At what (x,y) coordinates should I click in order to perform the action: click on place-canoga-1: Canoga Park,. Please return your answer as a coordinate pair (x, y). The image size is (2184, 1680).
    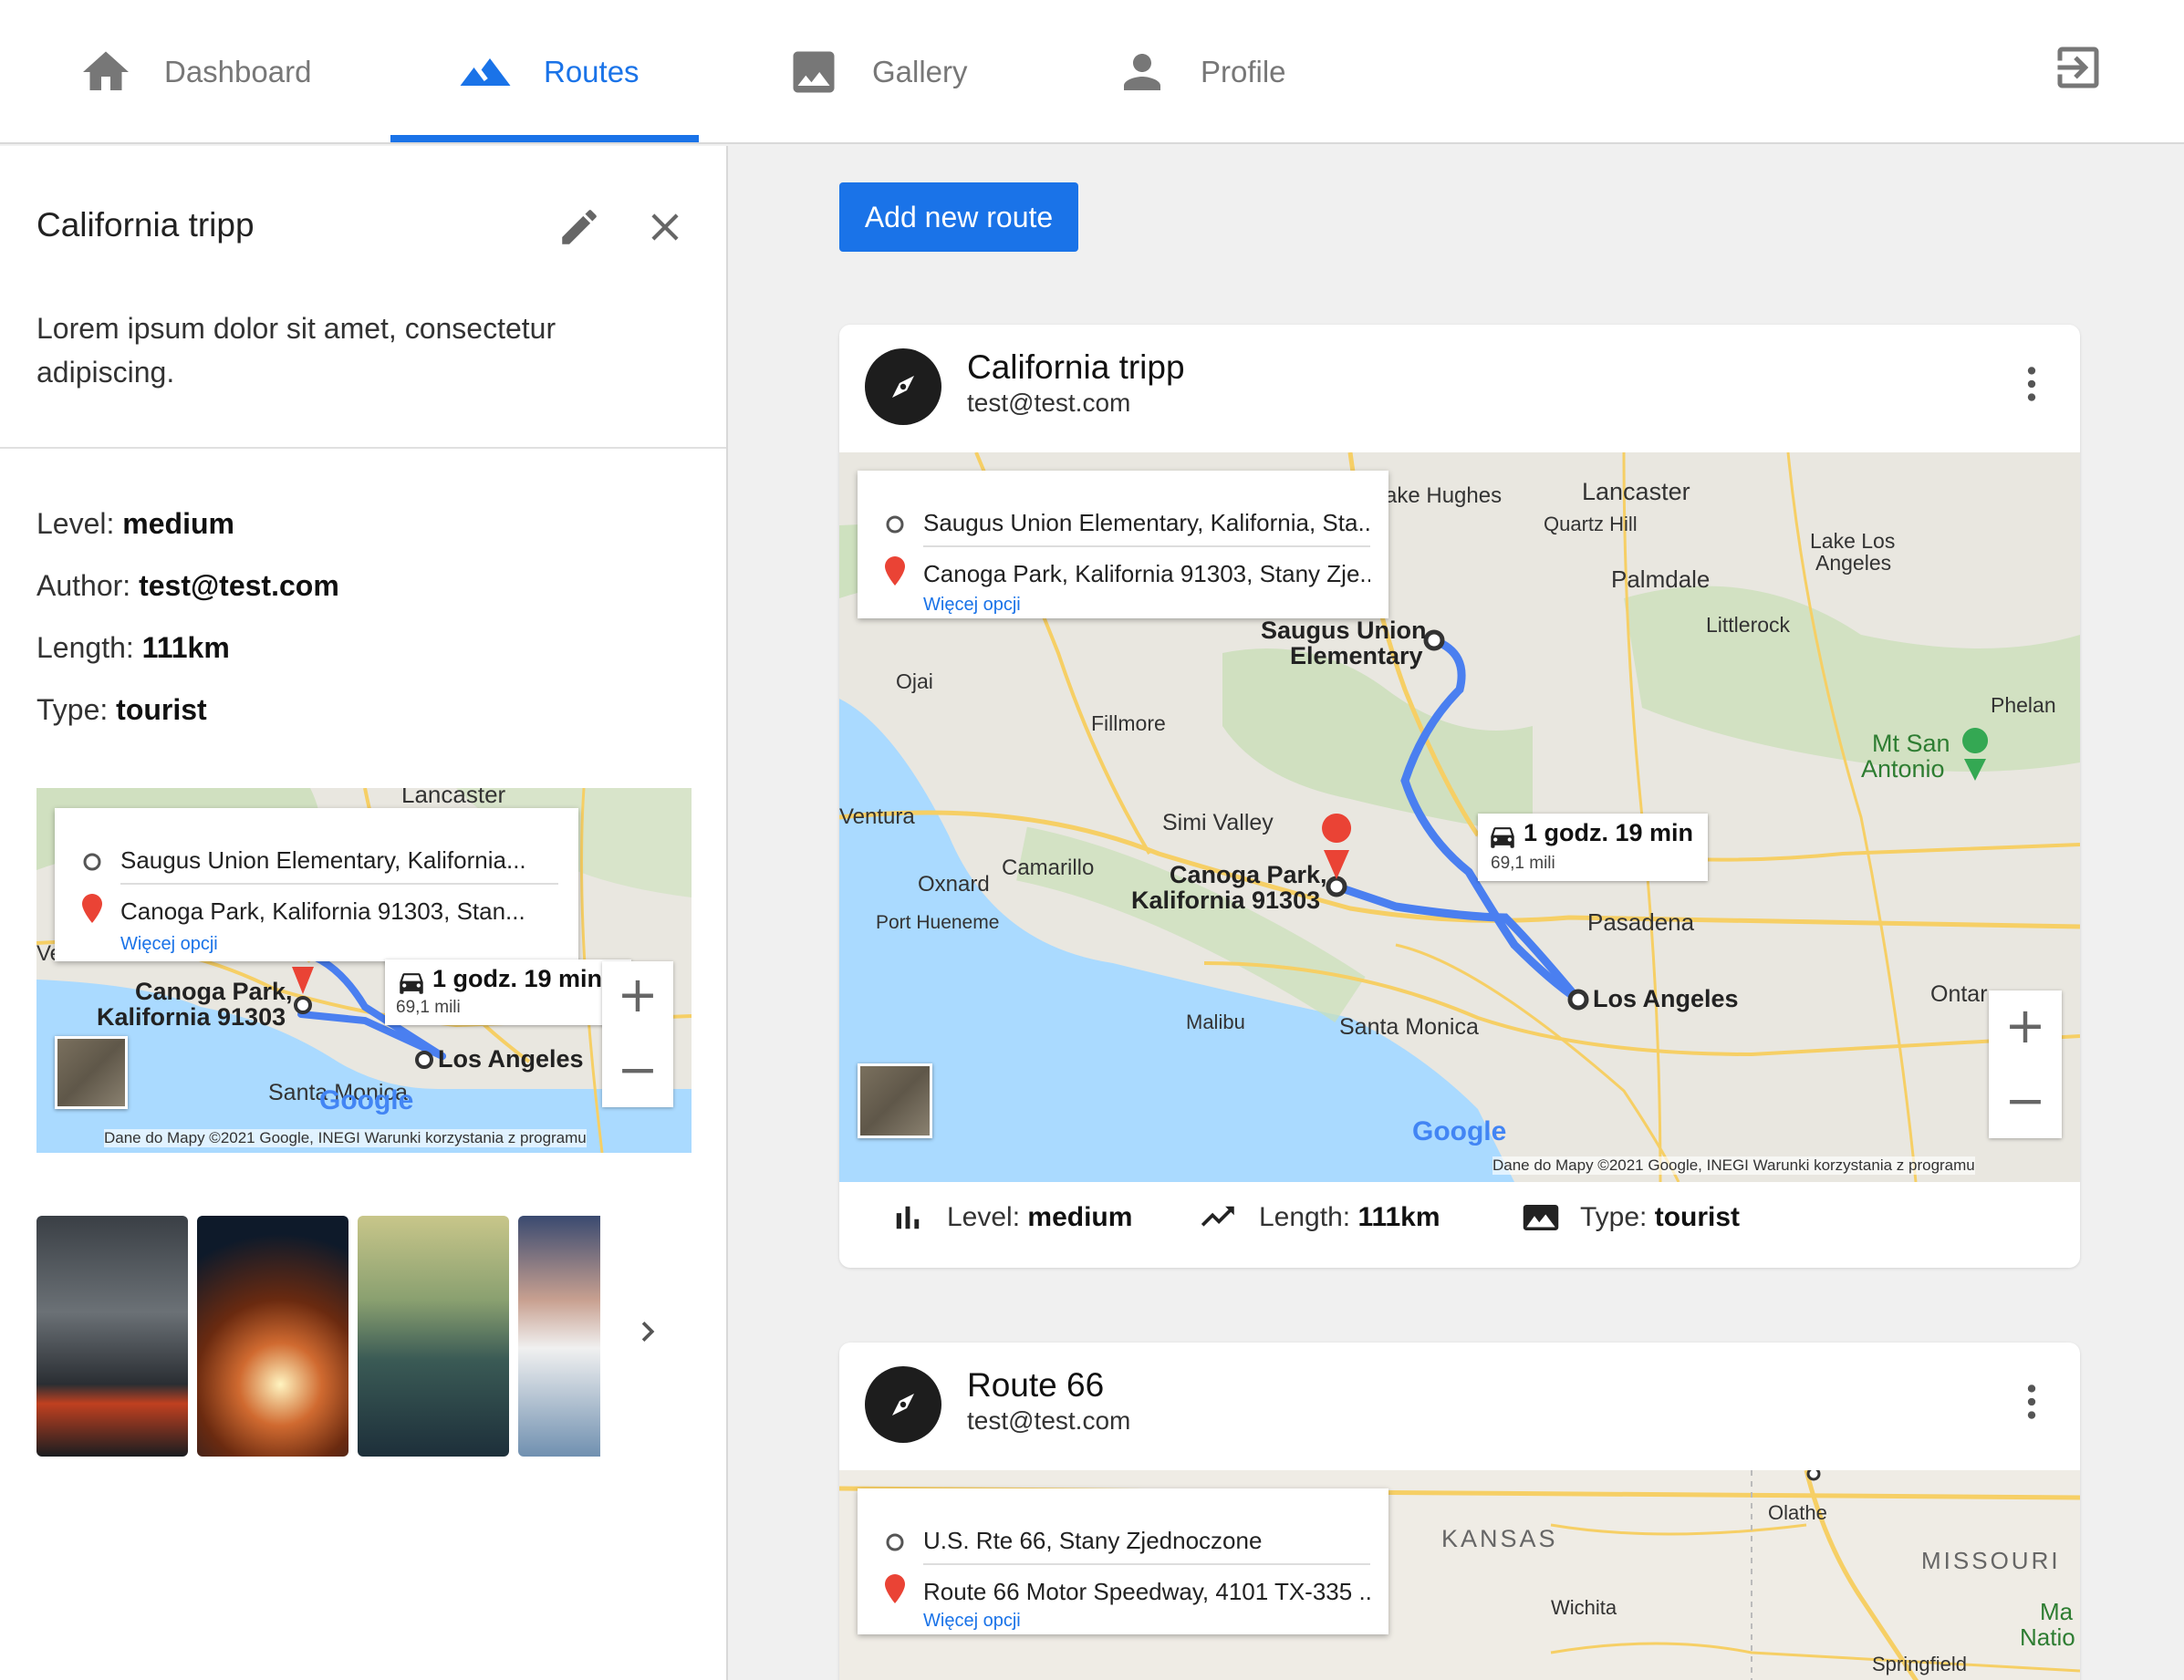
    Looking at the image, I should click on (1249, 875).